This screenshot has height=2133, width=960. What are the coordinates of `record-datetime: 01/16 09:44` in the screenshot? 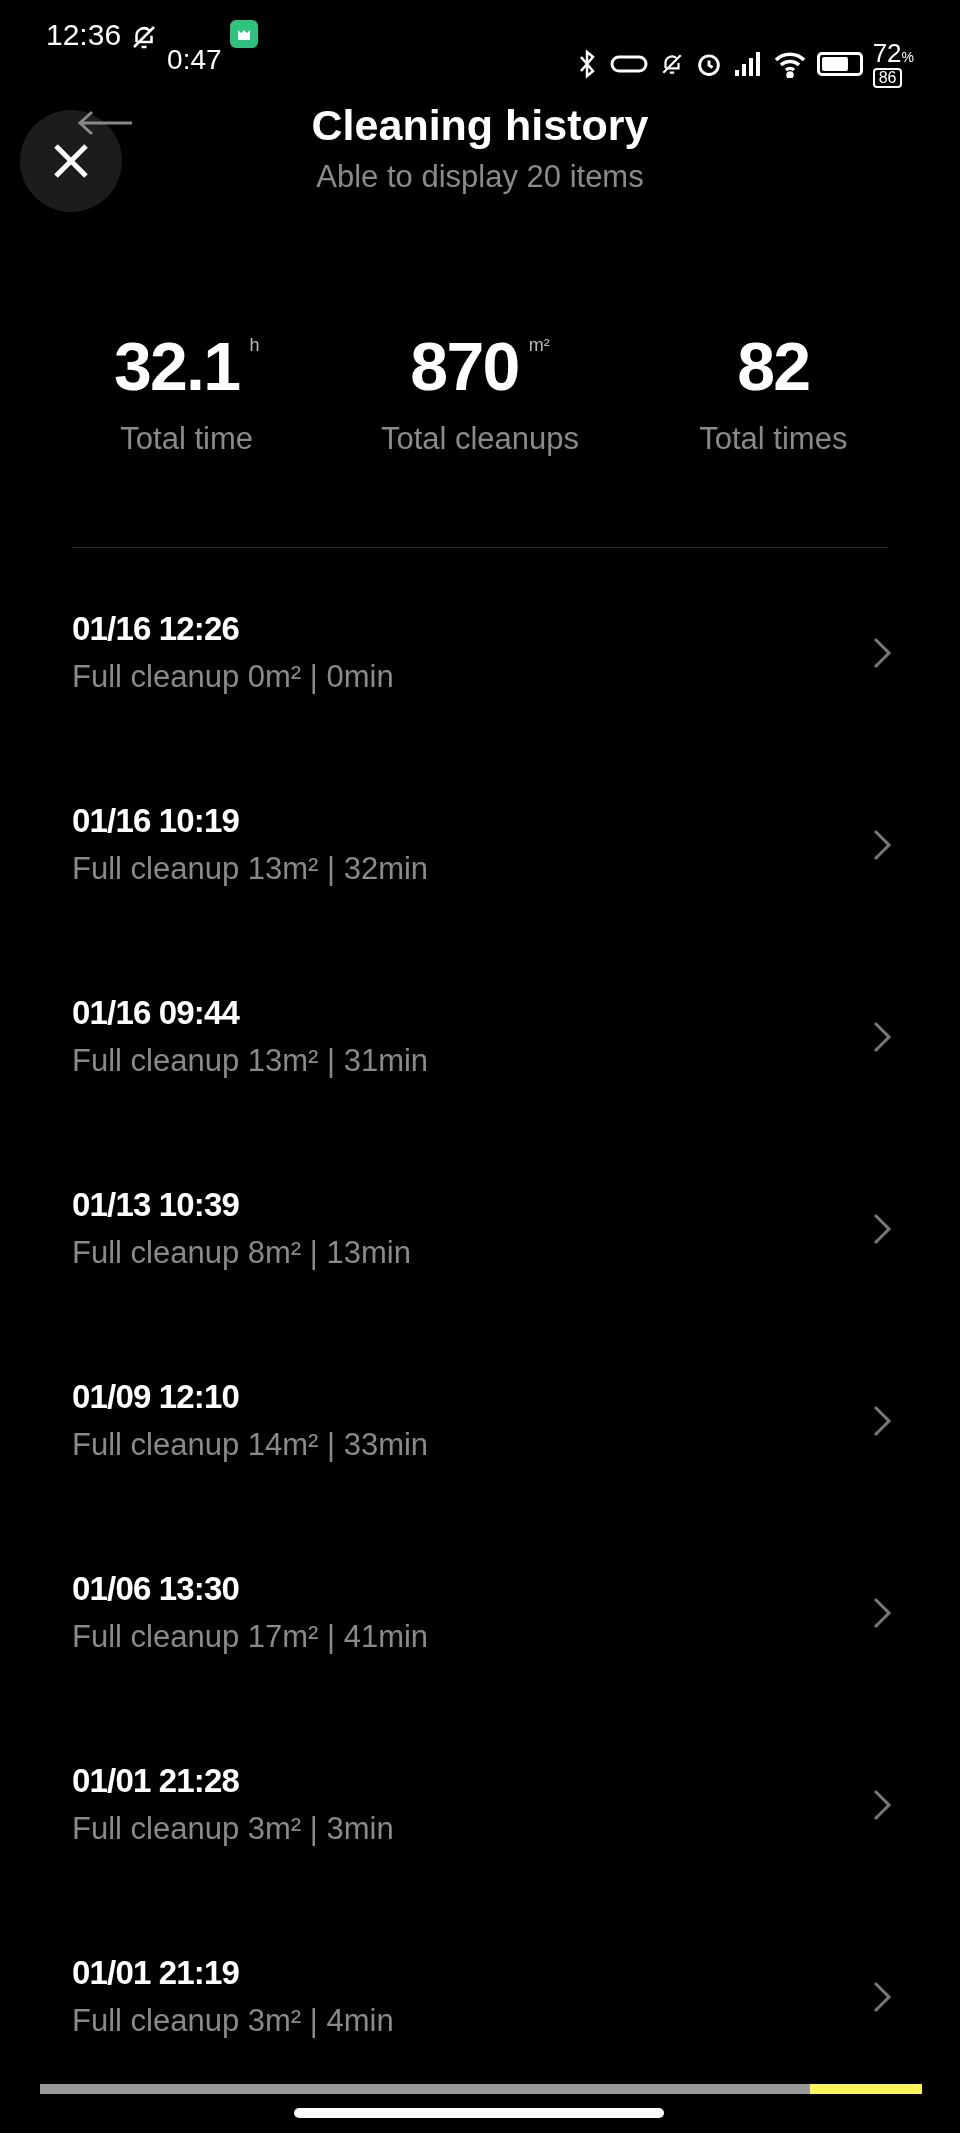 It's located at (156, 1012).